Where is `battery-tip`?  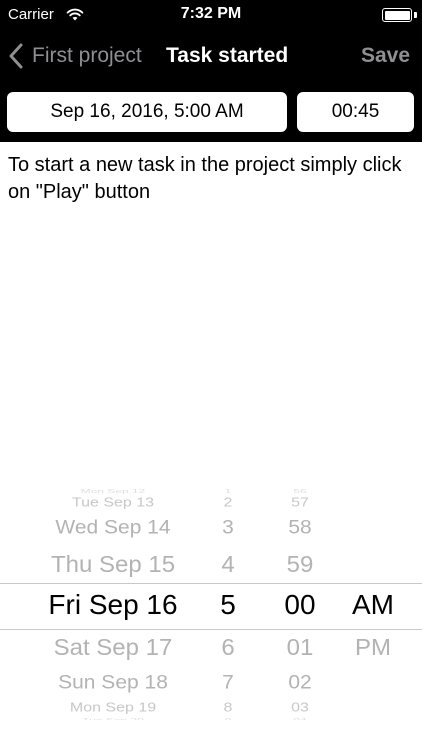
battery-tip is located at coordinates (415, 15).